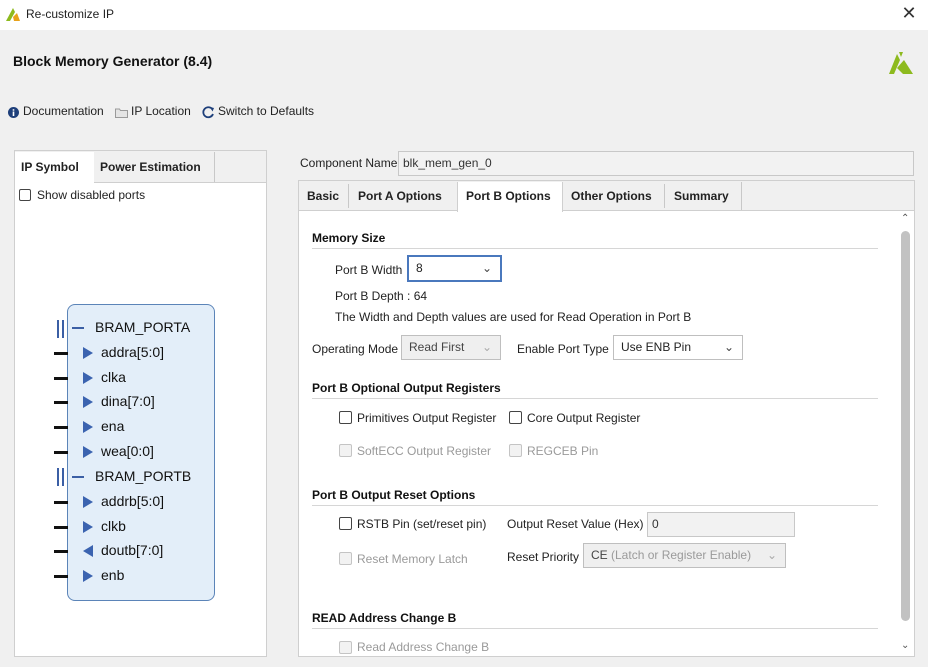 The height and width of the screenshot is (667, 928). Describe the element at coordinates (154, 167) in the screenshot. I see `tab-power-estimation: Power Estimation` at that location.